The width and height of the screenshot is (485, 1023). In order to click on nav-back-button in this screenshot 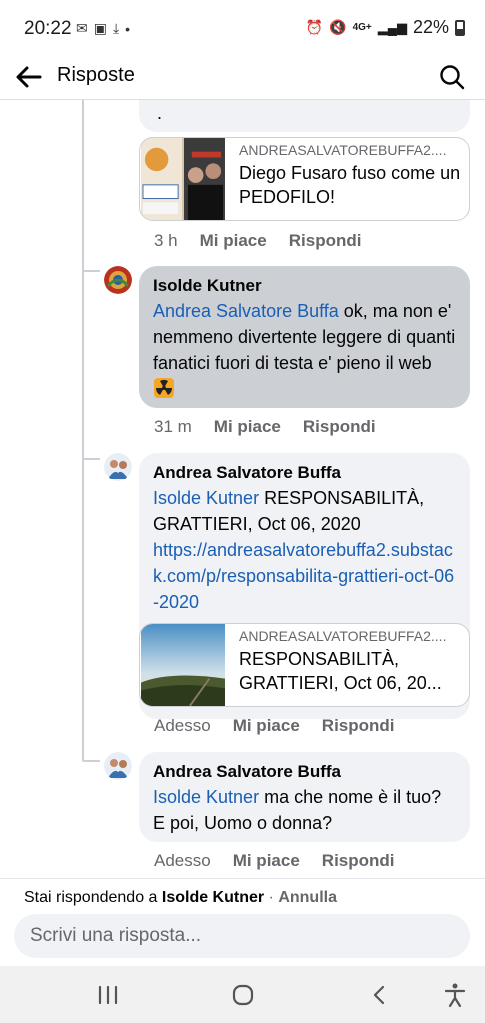, I will do `click(379, 995)`.